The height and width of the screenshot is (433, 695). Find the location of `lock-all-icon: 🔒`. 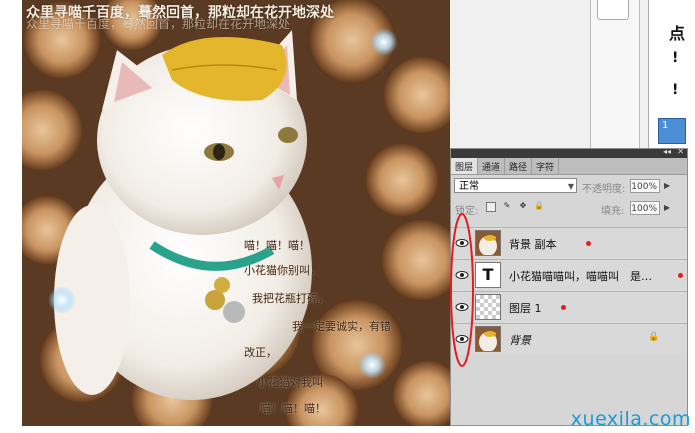

lock-all-icon: 🔒 is located at coordinates (539, 207).